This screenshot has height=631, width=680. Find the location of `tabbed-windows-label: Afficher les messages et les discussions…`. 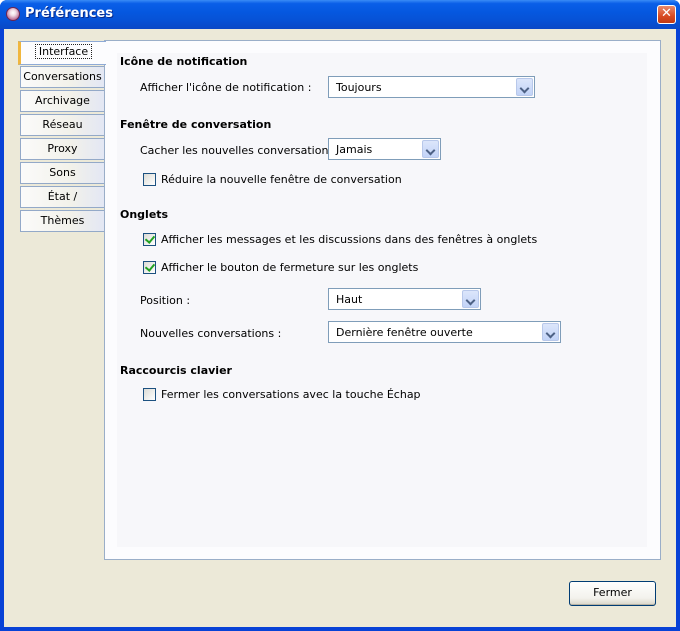

tabbed-windows-label: Afficher les messages et les discussions… is located at coordinates (349, 239).